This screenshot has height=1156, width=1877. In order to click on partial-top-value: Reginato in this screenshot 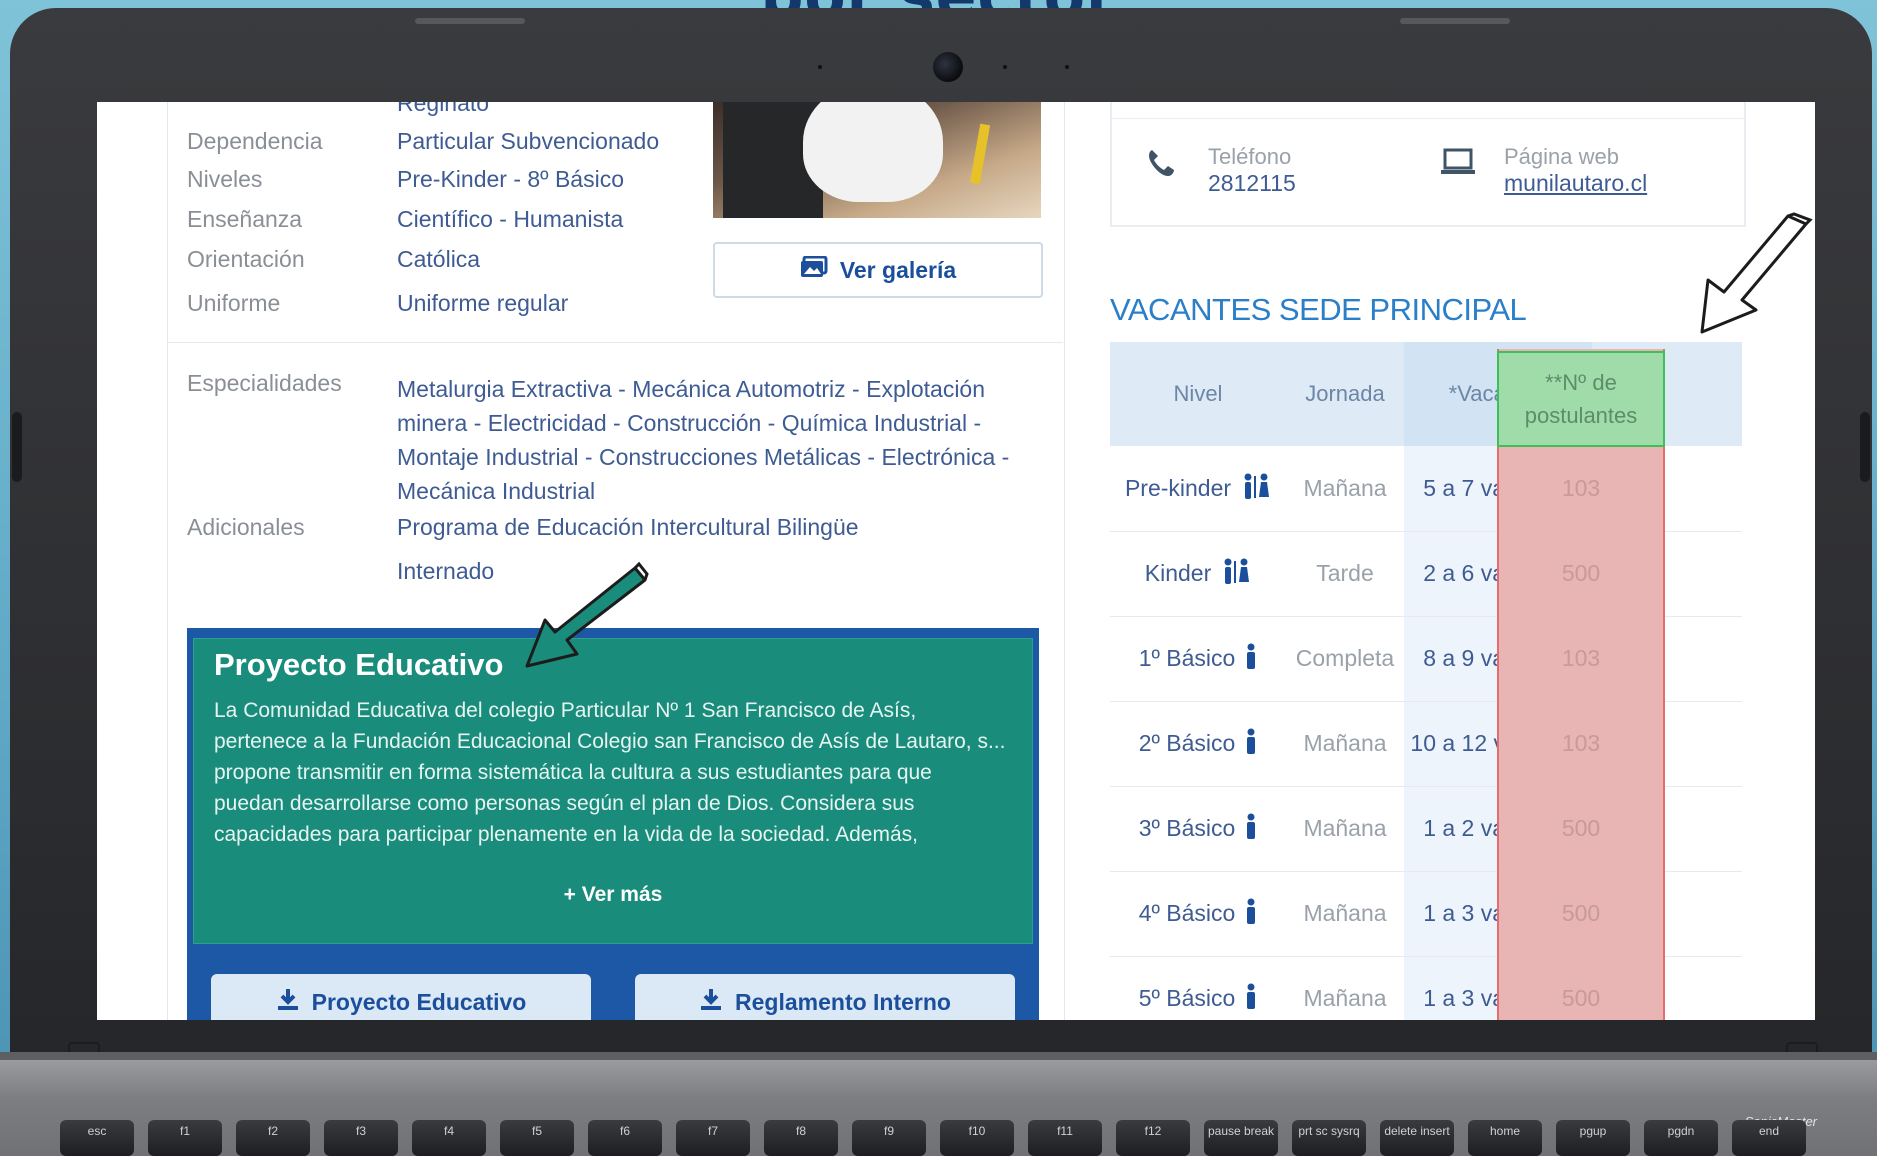, I will do `click(443, 109)`.